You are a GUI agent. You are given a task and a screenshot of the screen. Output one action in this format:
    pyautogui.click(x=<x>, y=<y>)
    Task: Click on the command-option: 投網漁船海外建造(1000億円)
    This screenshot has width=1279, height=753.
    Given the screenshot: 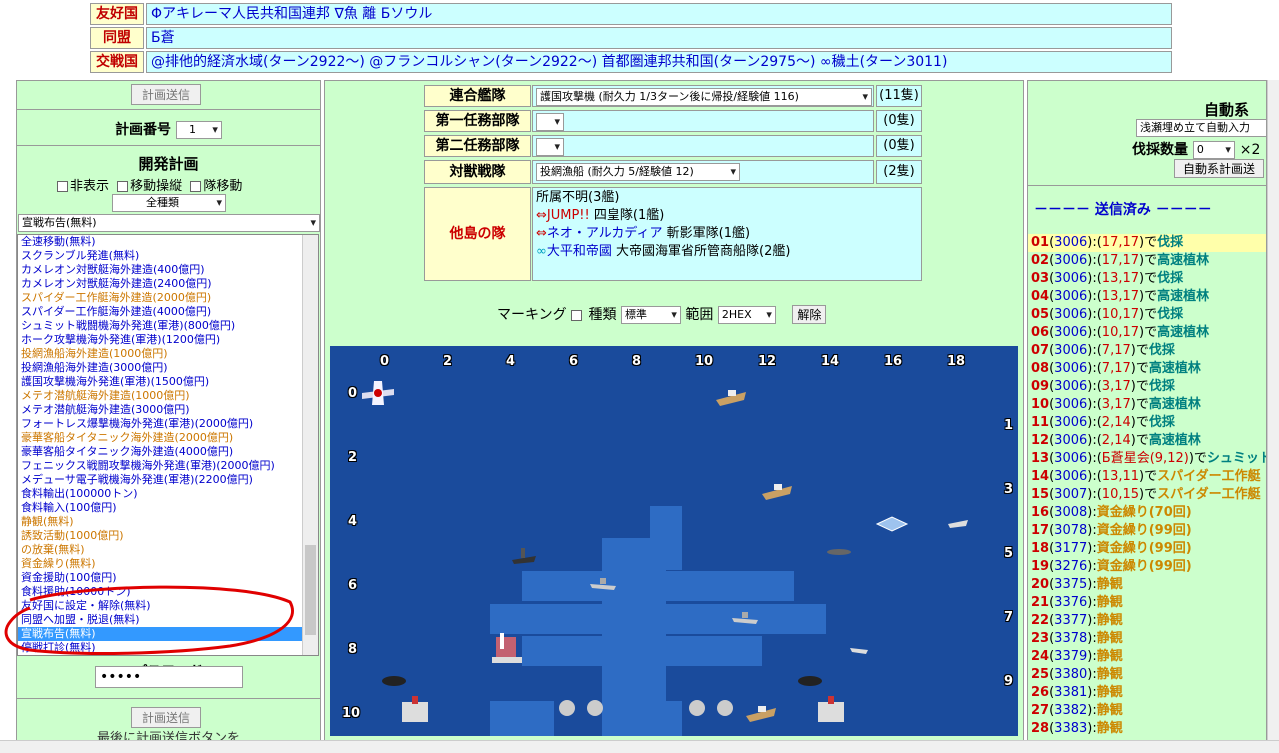 What is the action you would take?
    pyautogui.click(x=168, y=354)
    